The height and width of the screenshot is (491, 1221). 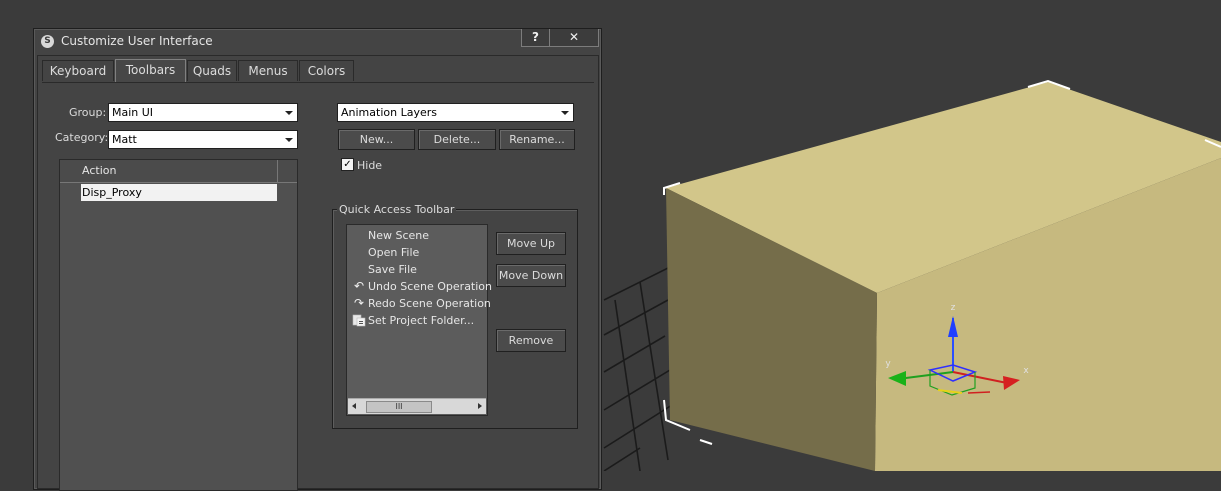 What do you see at coordinates (82, 137) in the screenshot?
I see `category-label: Category:` at bounding box center [82, 137].